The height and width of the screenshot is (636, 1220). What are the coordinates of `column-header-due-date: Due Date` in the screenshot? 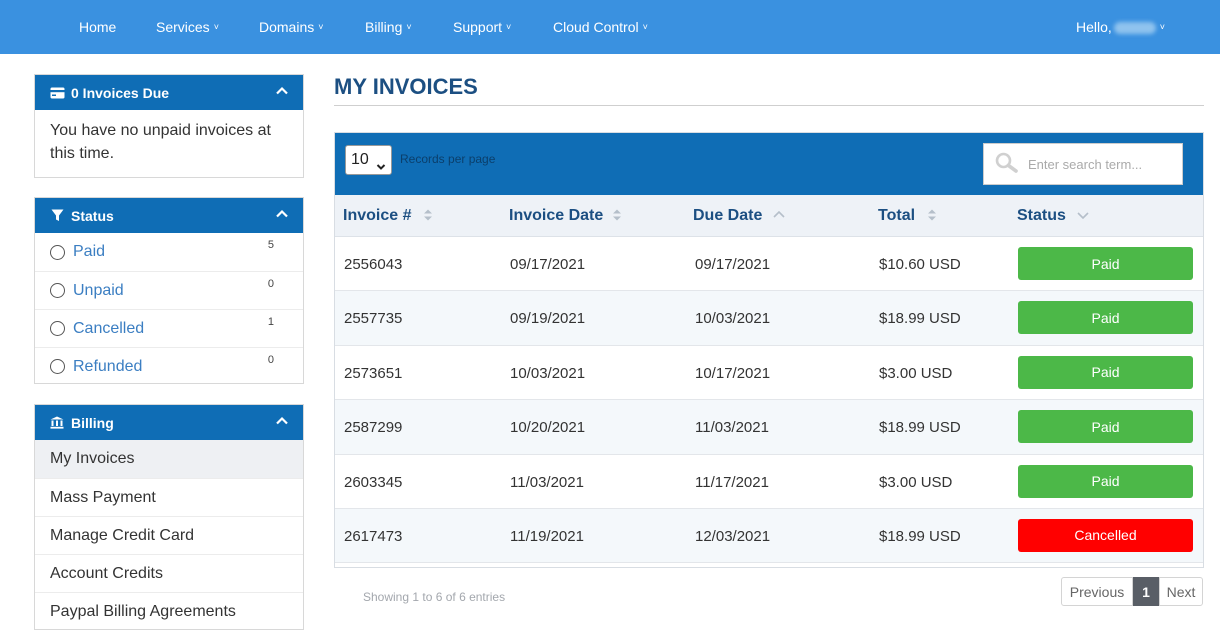 It's located at (727, 216).